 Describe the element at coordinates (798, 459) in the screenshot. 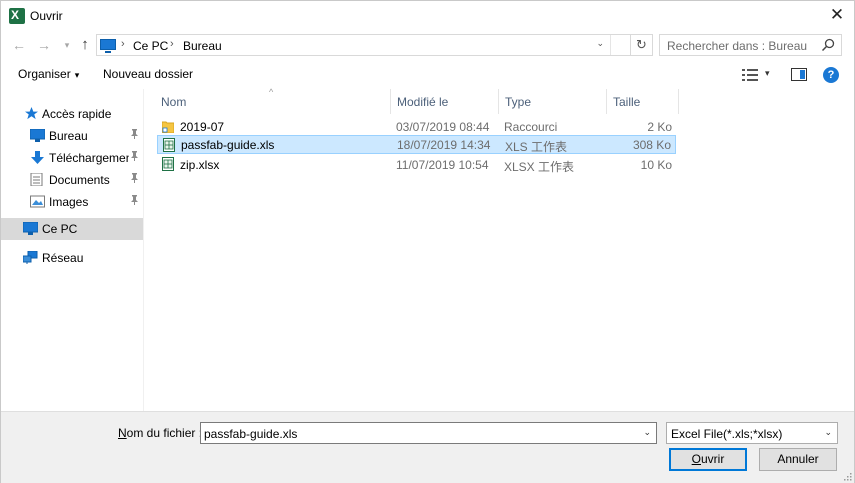

I see `cancel-button: Annuler` at that location.